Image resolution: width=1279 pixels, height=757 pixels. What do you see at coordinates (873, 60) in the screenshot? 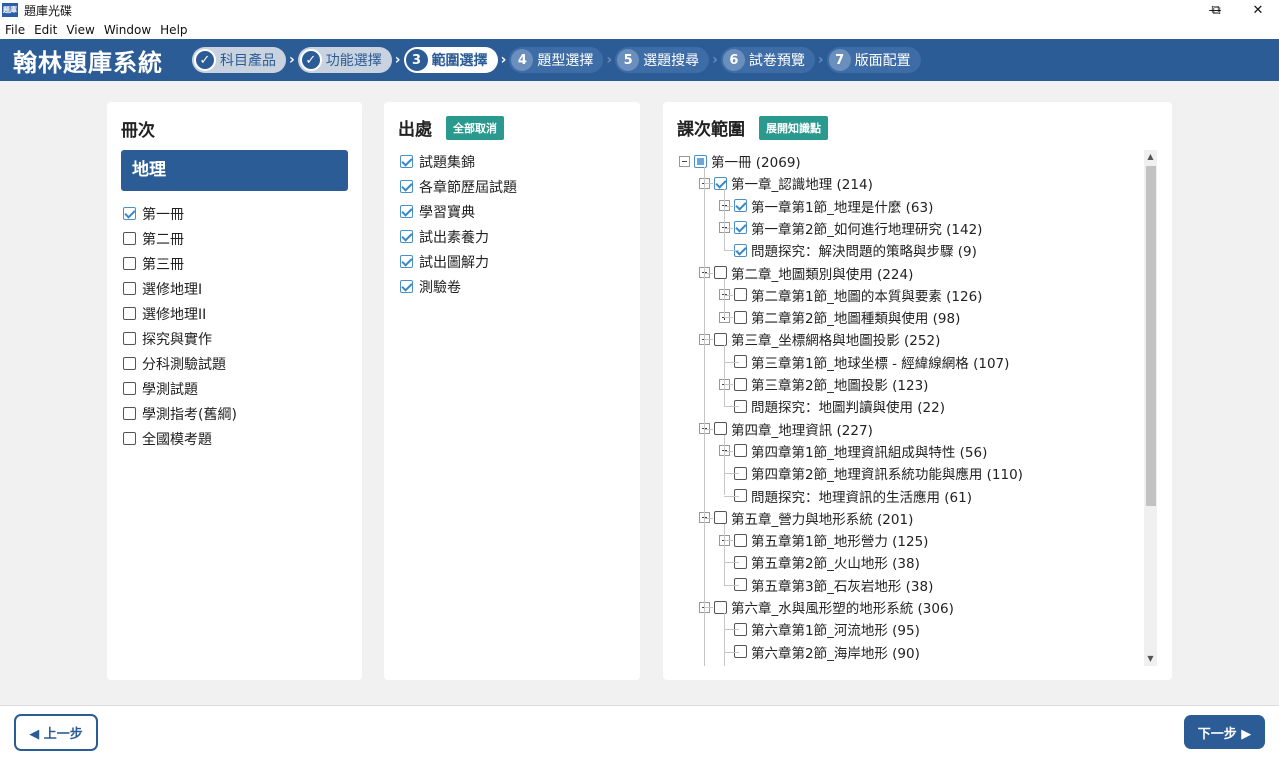
I see `step-7: 7 版面配置` at bounding box center [873, 60].